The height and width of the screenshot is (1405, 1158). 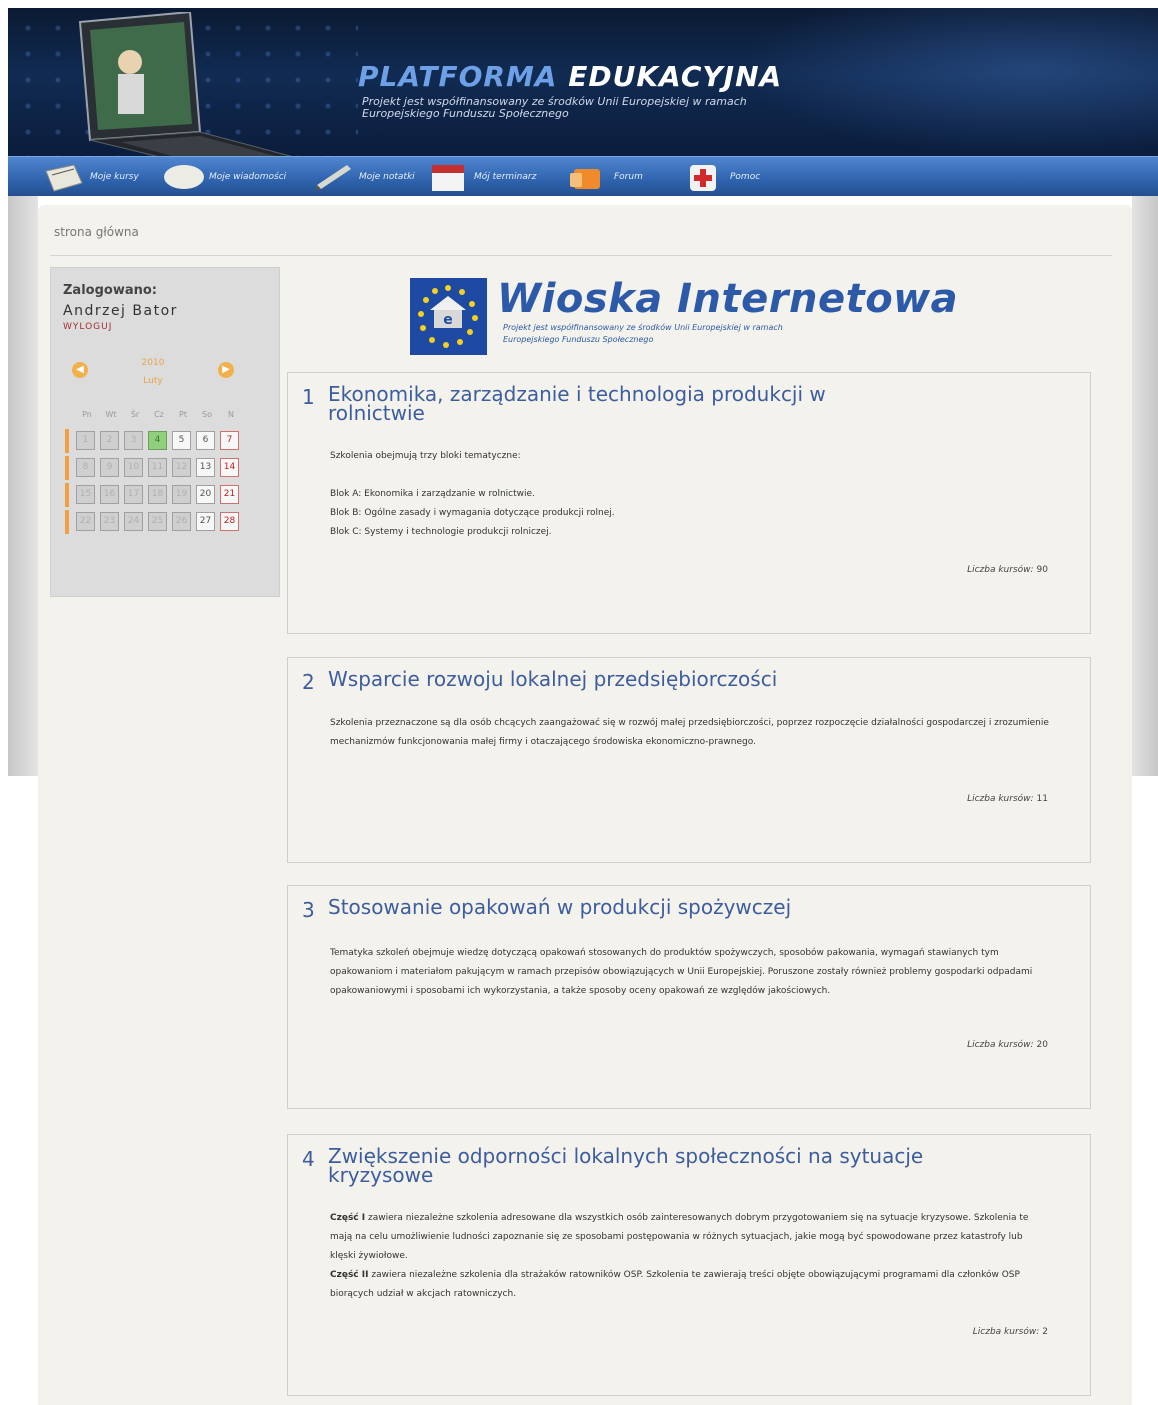 What do you see at coordinates (376, 177) in the screenshot?
I see `nav-item-my-notes: Moje notatki` at bounding box center [376, 177].